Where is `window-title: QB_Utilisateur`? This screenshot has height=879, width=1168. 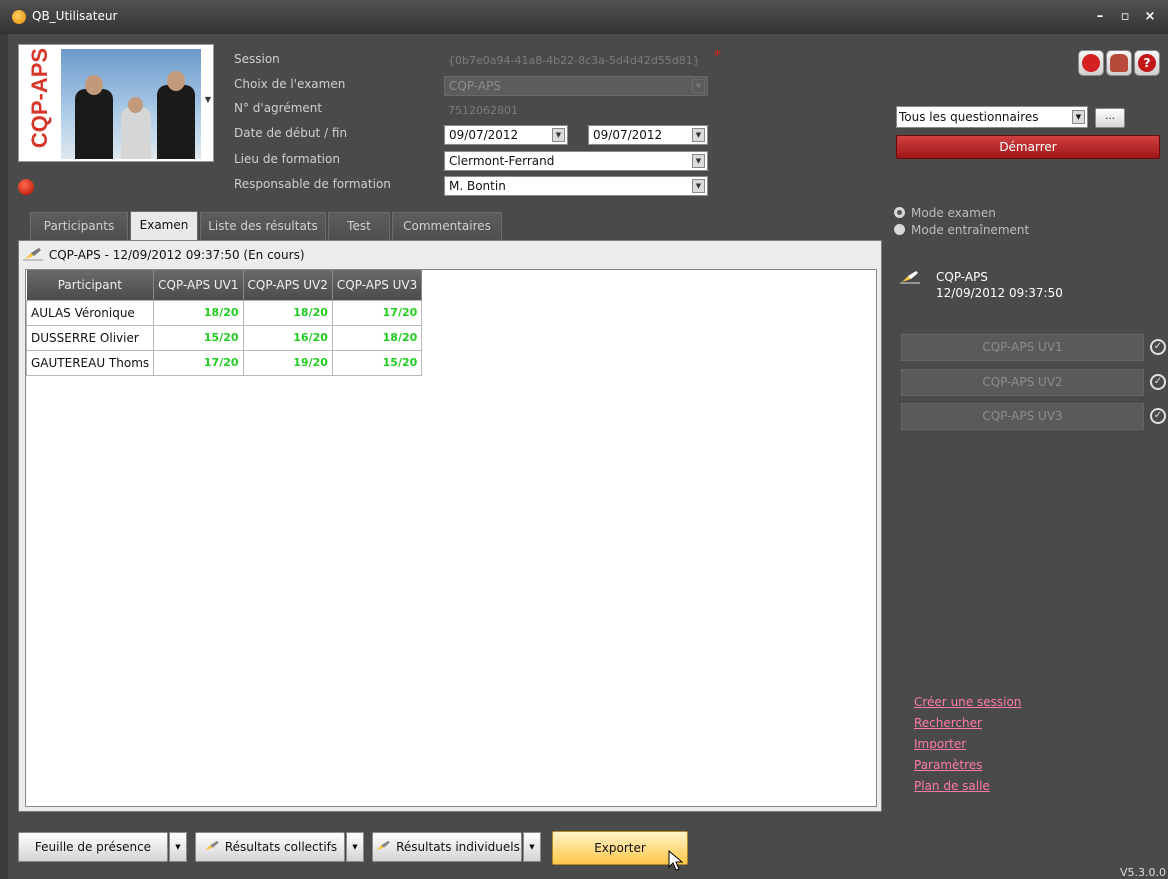
window-title: QB_Utilisateur is located at coordinates (75, 16).